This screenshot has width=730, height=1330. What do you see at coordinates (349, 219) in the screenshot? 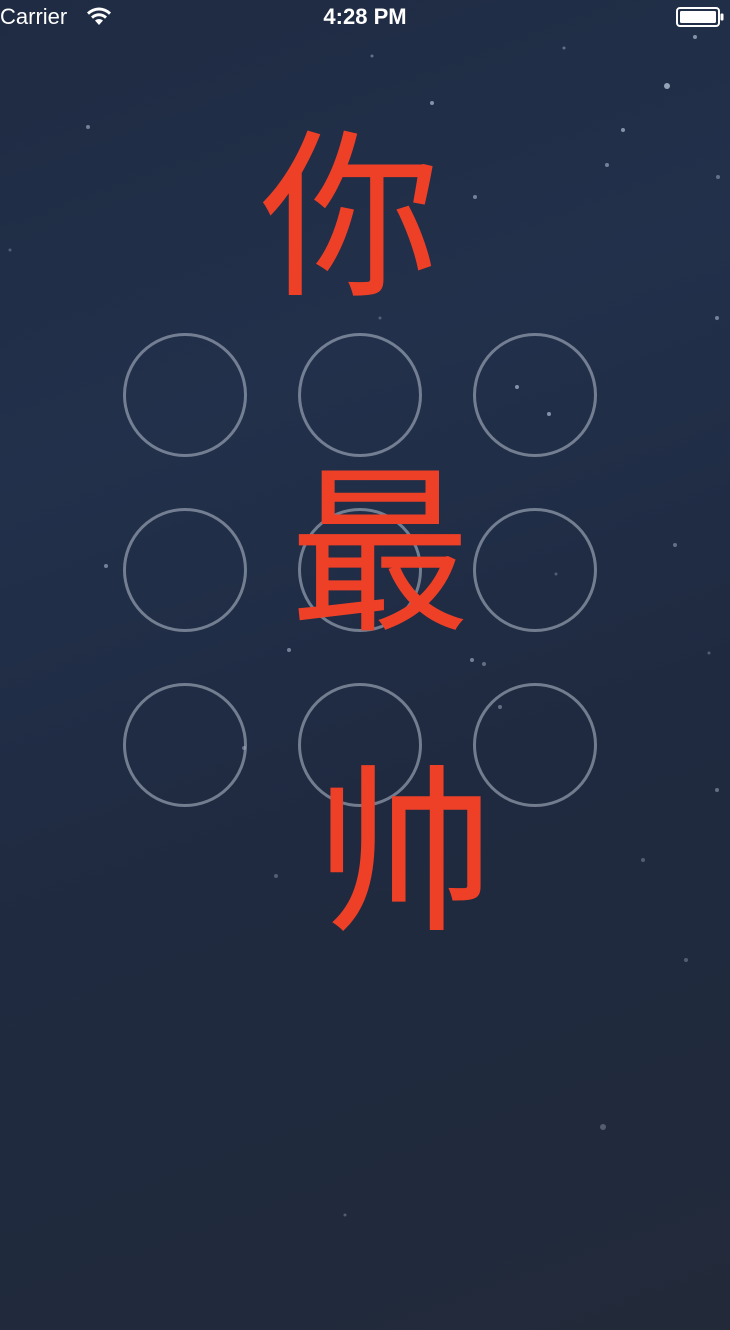
I see `overlay-char-ni: 你` at bounding box center [349, 219].